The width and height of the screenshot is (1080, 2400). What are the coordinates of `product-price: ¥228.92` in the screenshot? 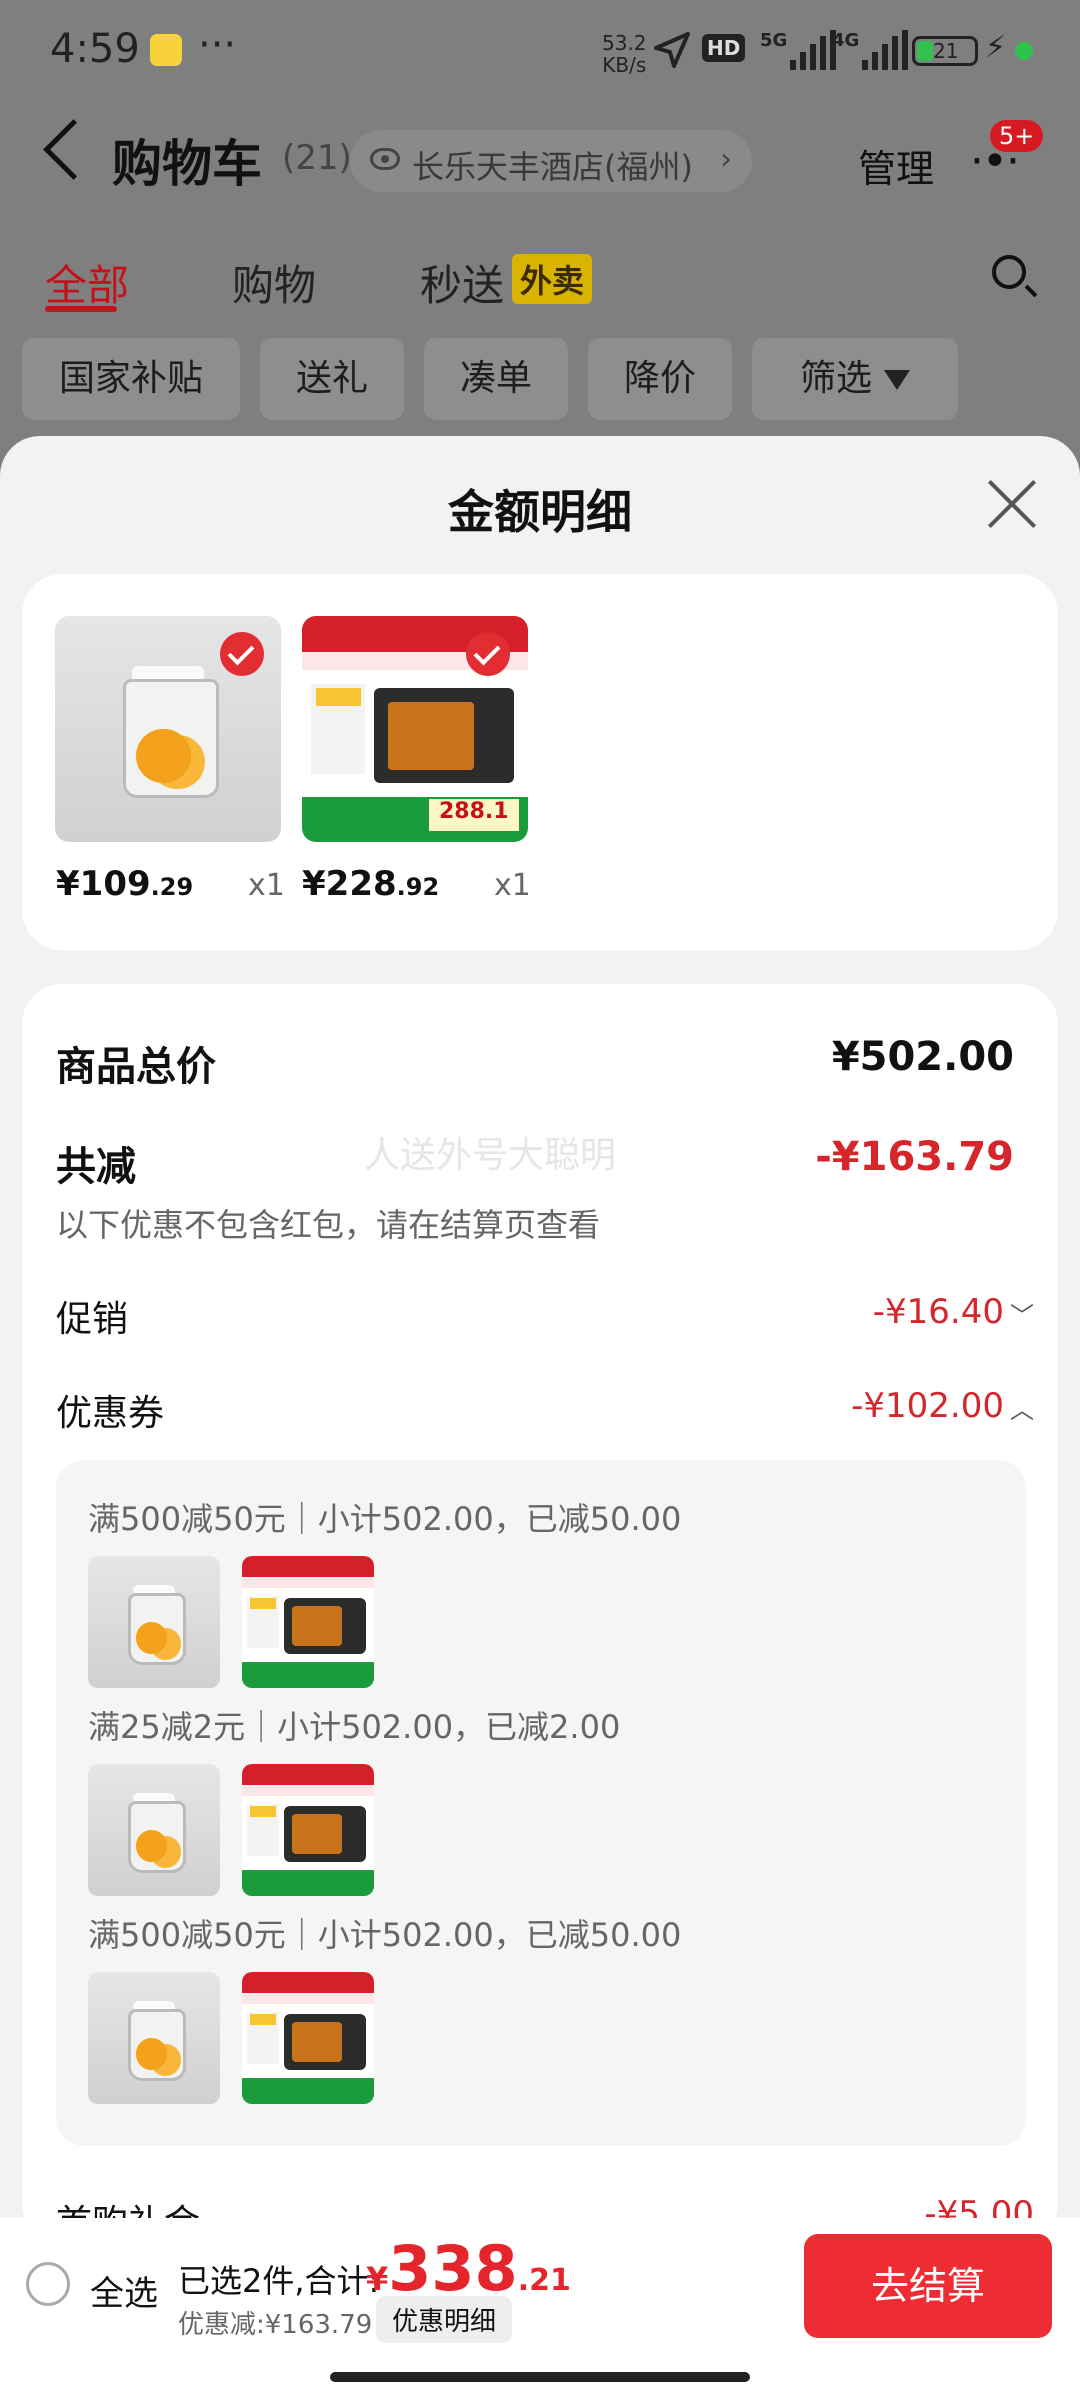 It's located at (370, 884).